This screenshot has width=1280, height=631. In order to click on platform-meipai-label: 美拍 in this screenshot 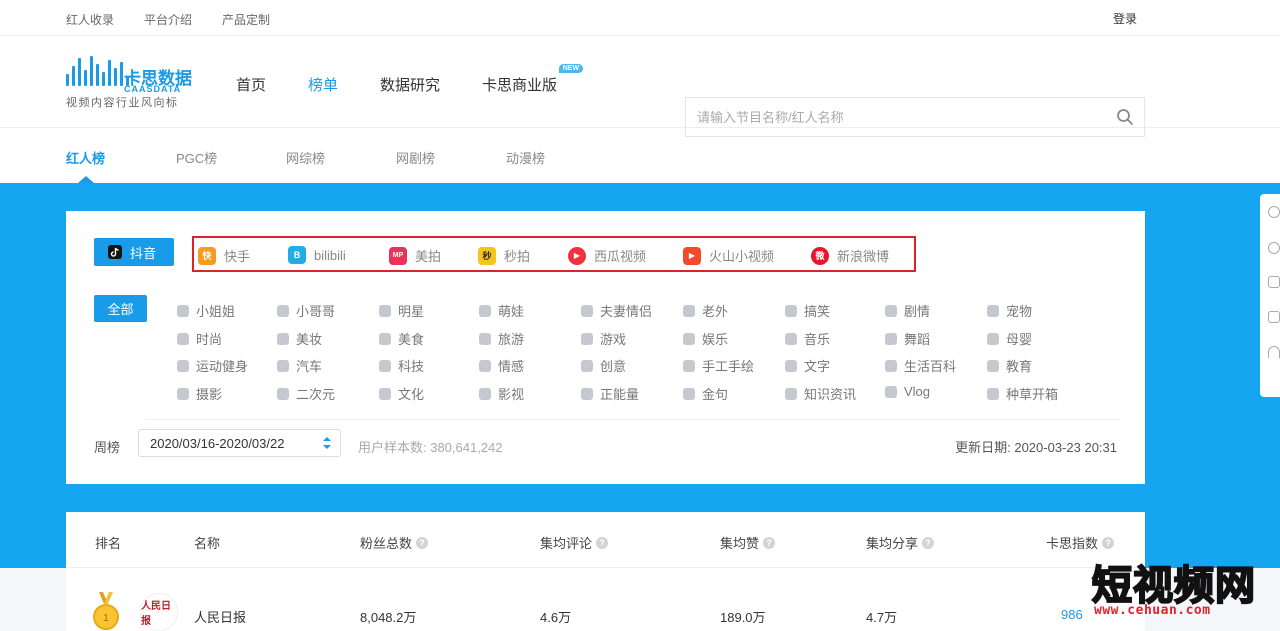, I will do `click(428, 256)`.